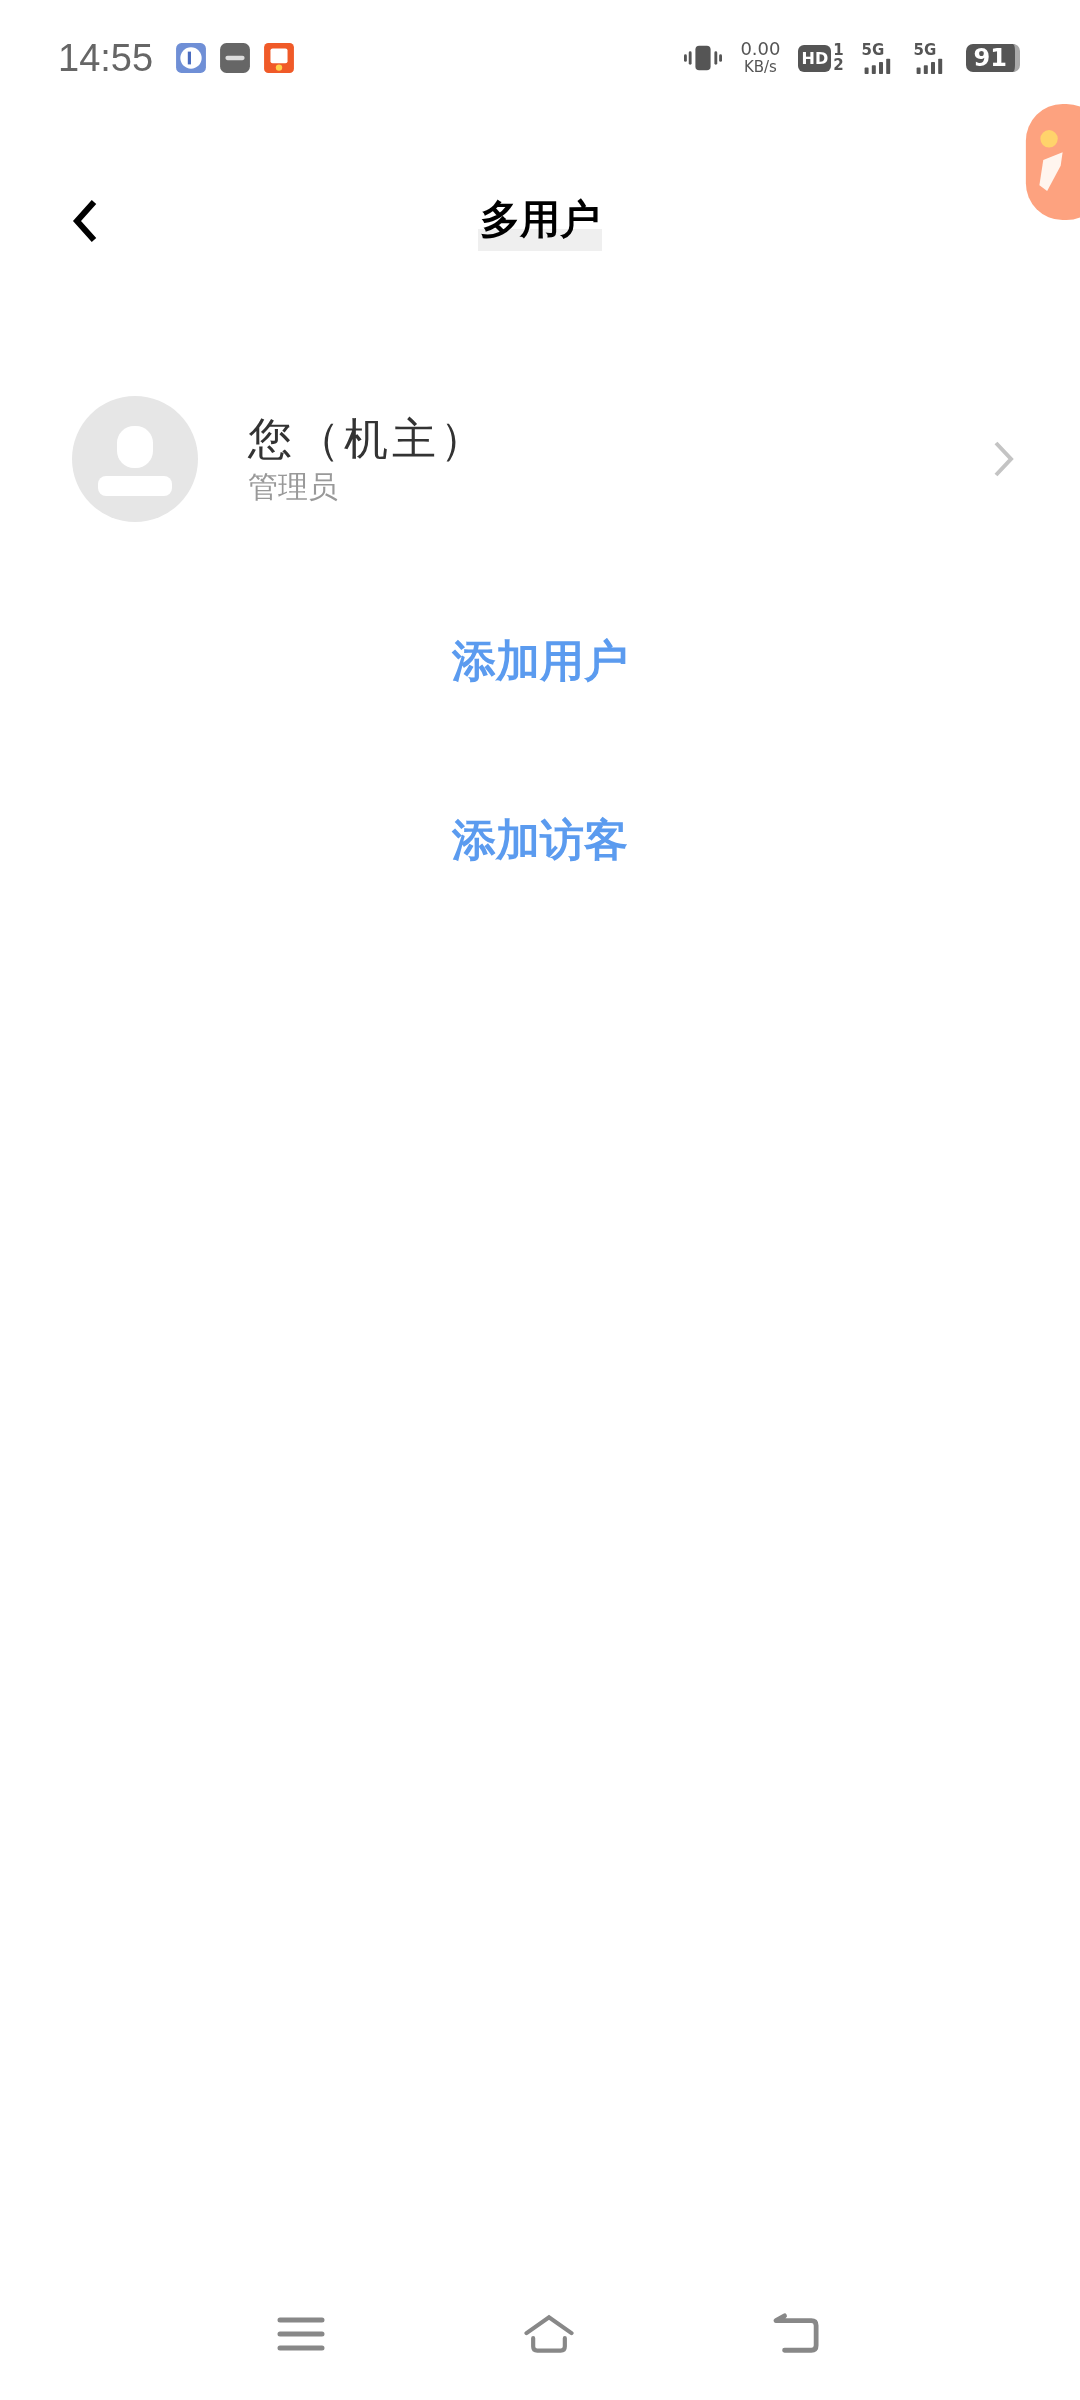 The height and width of the screenshot is (2400, 1080). What do you see at coordinates (703, 58) in the screenshot?
I see `vibrate-icon` at bounding box center [703, 58].